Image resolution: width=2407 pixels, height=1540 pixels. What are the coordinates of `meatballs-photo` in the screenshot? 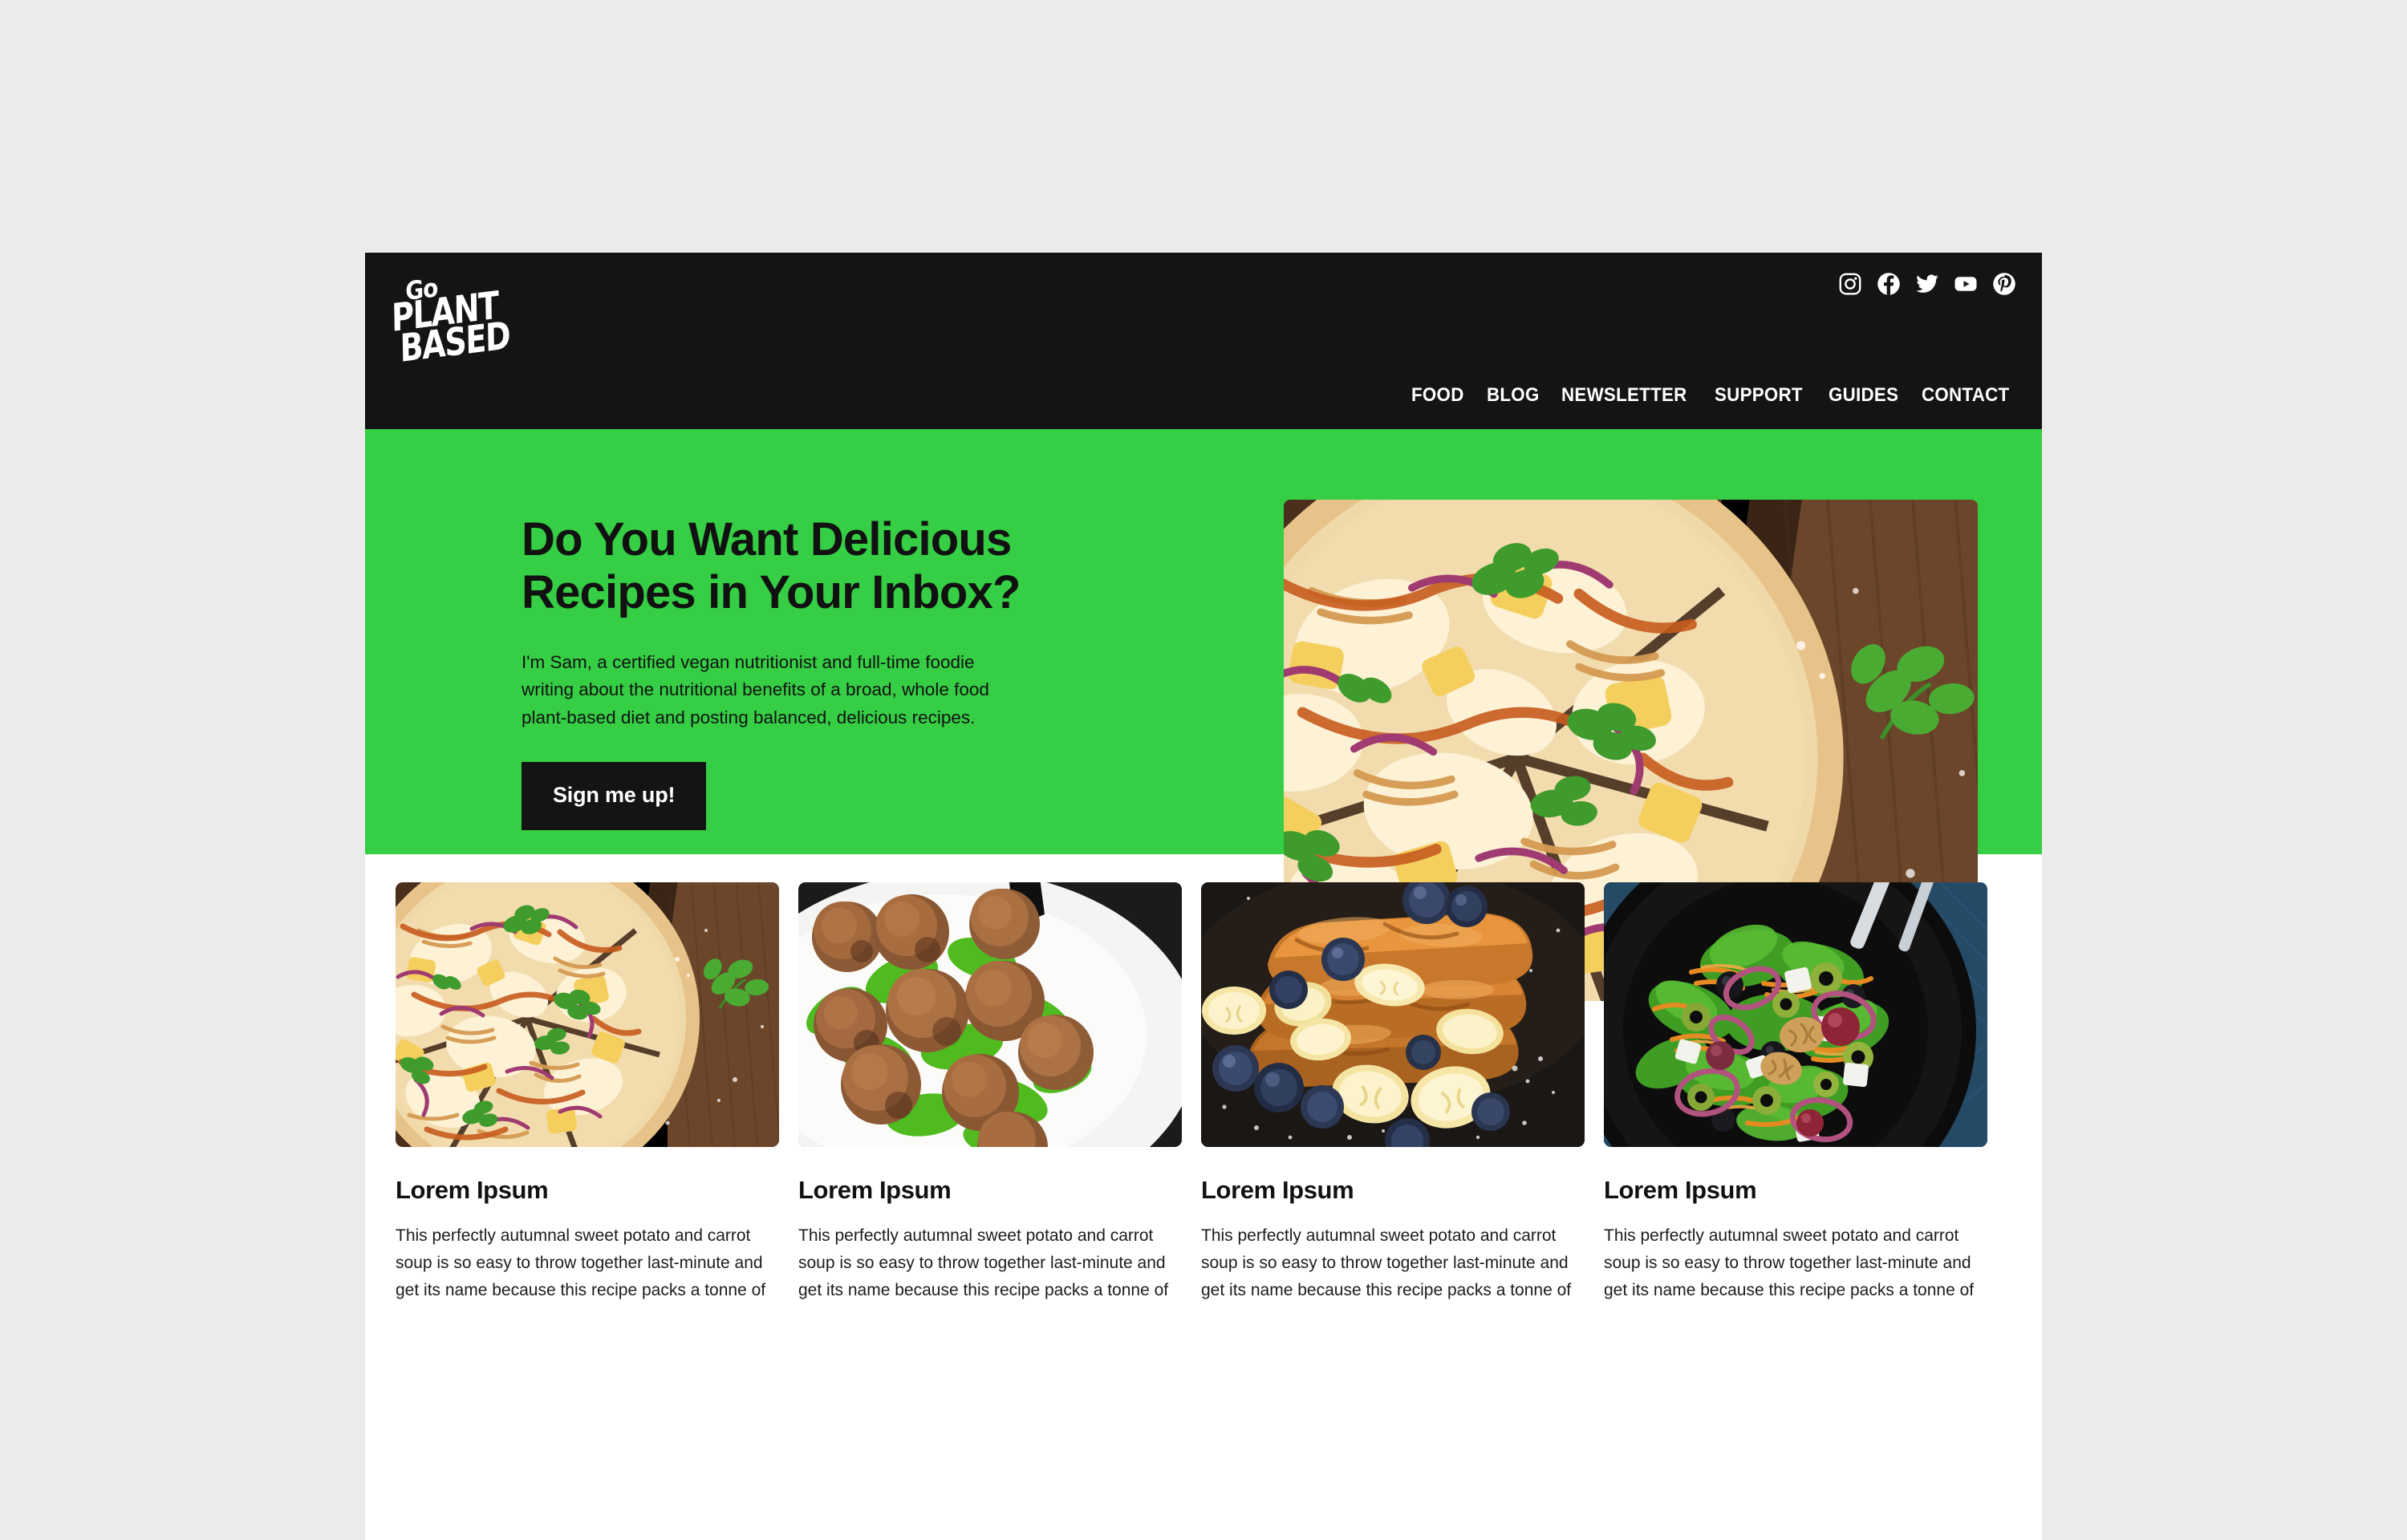 It's located at (990, 1014).